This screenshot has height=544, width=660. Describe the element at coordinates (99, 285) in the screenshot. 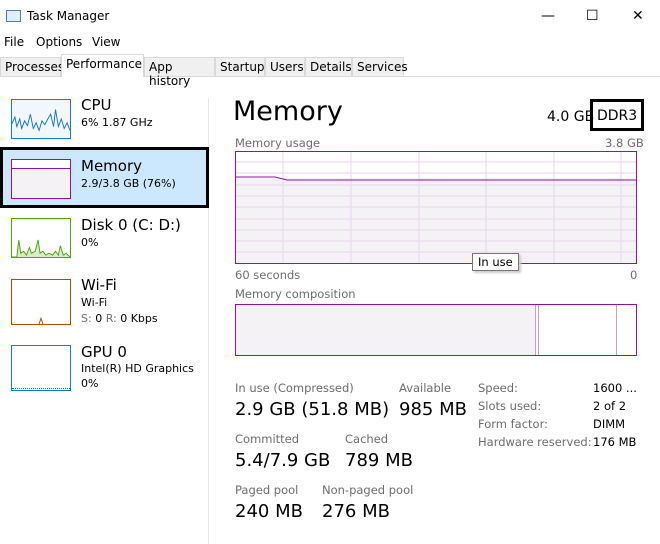

I see `wifi-title: Wi-Fi` at that location.